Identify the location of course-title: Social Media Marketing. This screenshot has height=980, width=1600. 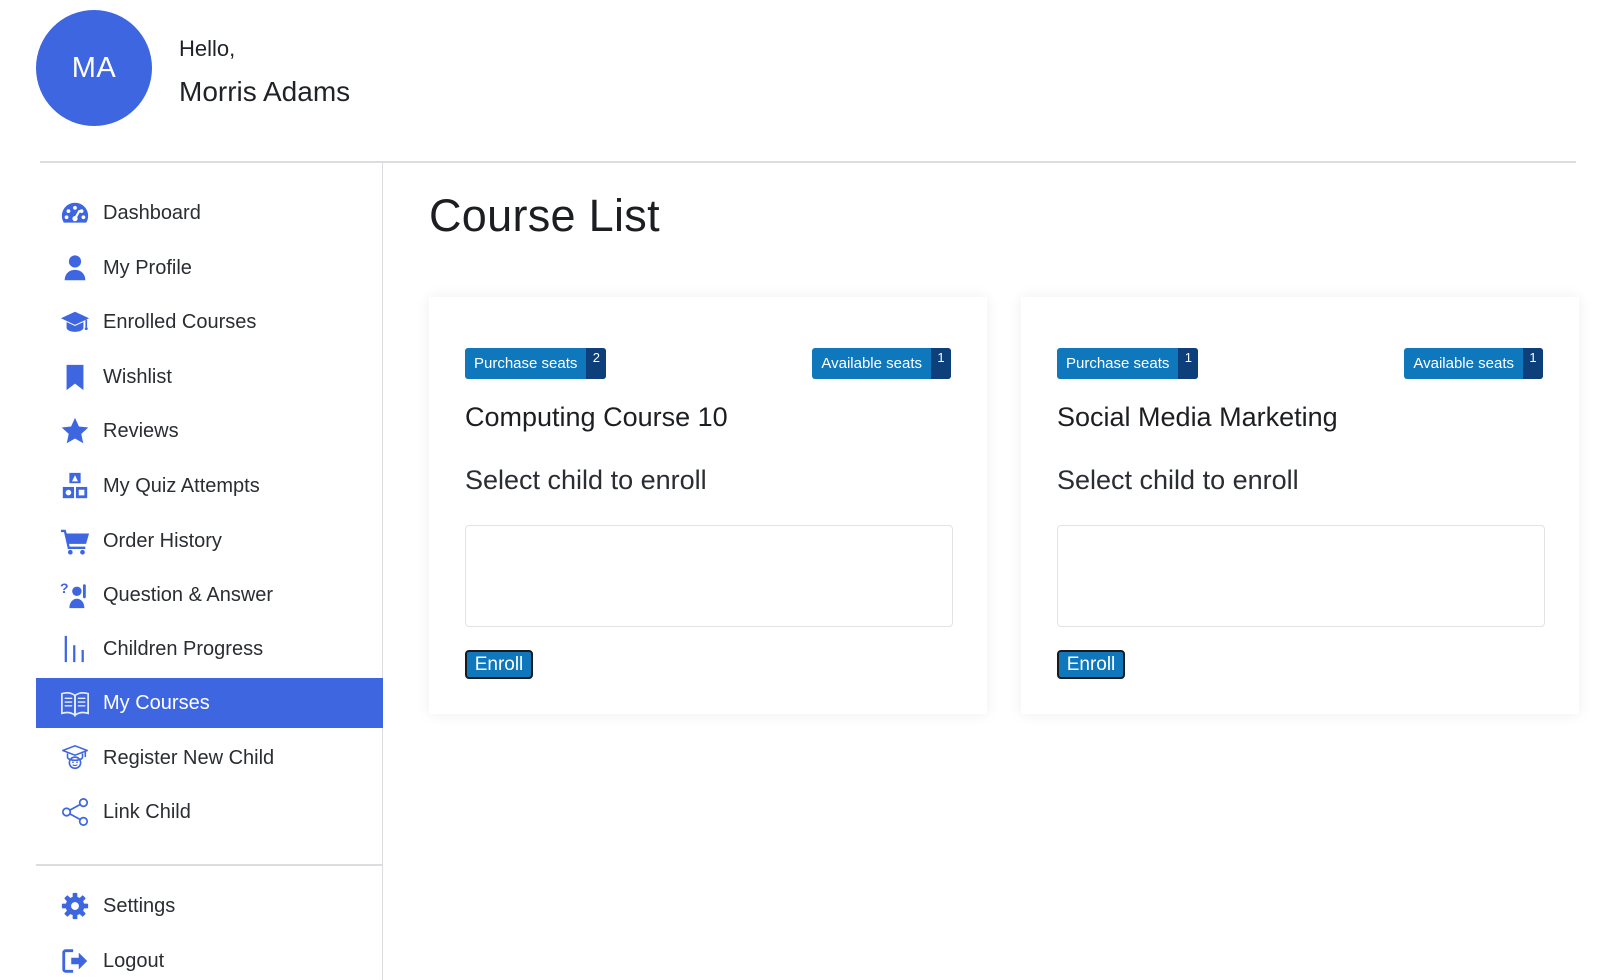
(1197, 417).